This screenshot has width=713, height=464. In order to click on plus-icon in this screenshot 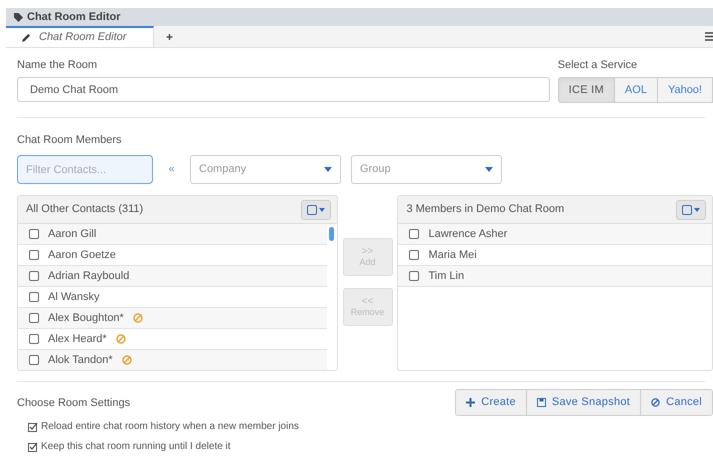, I will do `click(471, 402)`.